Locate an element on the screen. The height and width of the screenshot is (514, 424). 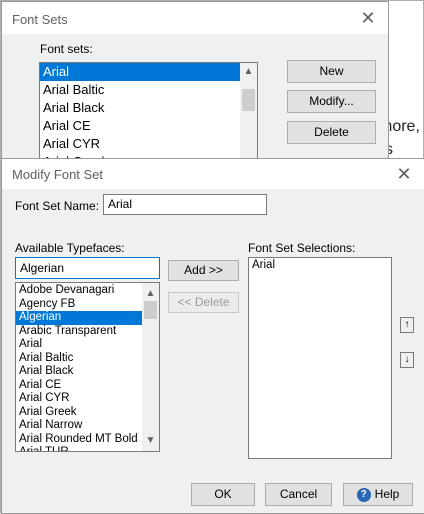
typeface-list-item: Arial Rounded MT Bold is located at coordinates (87, 440).